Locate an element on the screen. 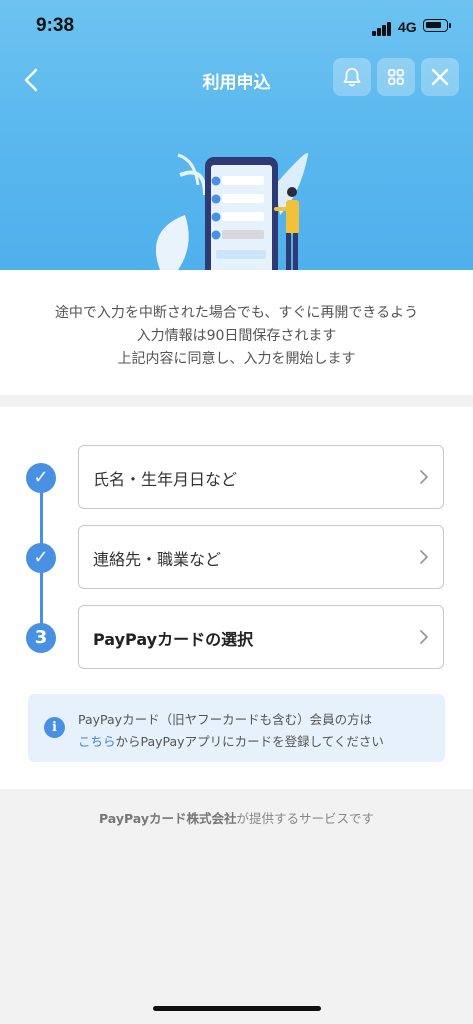 This screenshot has height=1024, width=473. battery-icon is located at coordinates (437, 25).